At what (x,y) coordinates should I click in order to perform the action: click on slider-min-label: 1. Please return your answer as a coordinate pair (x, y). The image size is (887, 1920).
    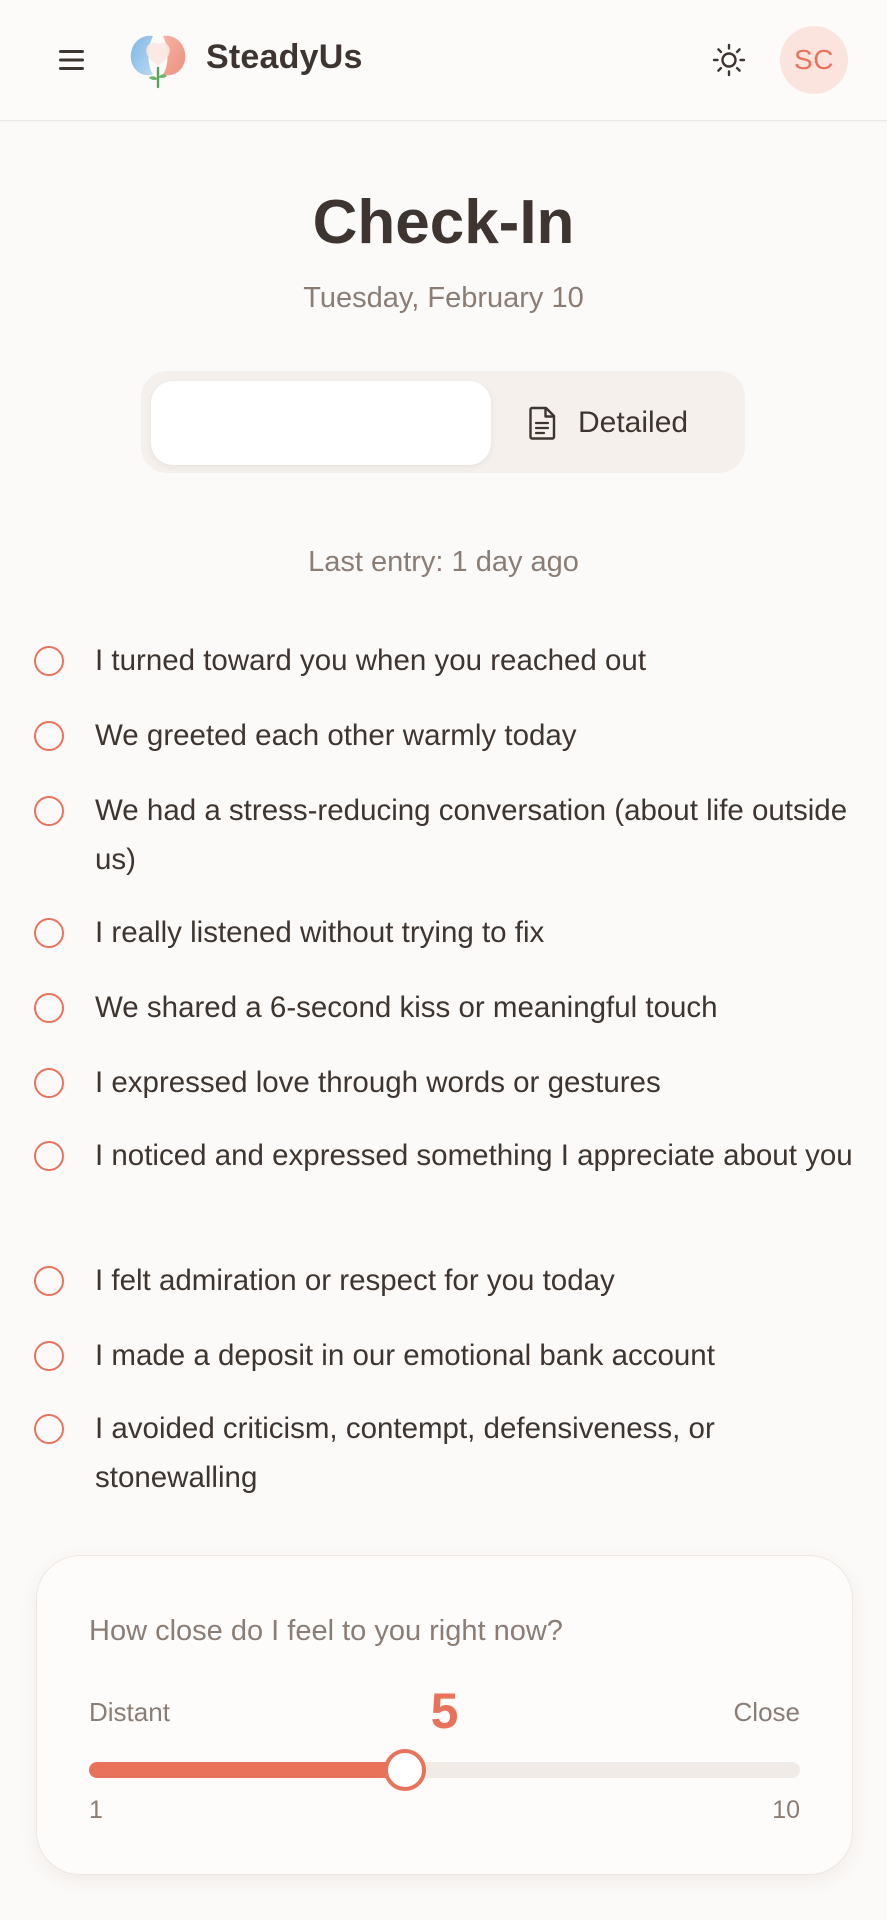
    Looking at the image, I should click on (96, 1810).